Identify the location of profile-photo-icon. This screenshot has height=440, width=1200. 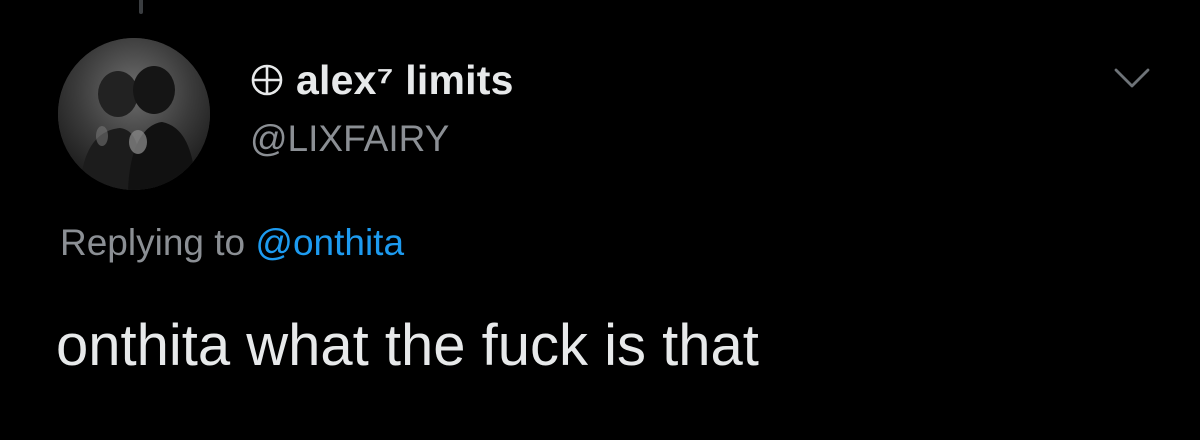
(134, 114).